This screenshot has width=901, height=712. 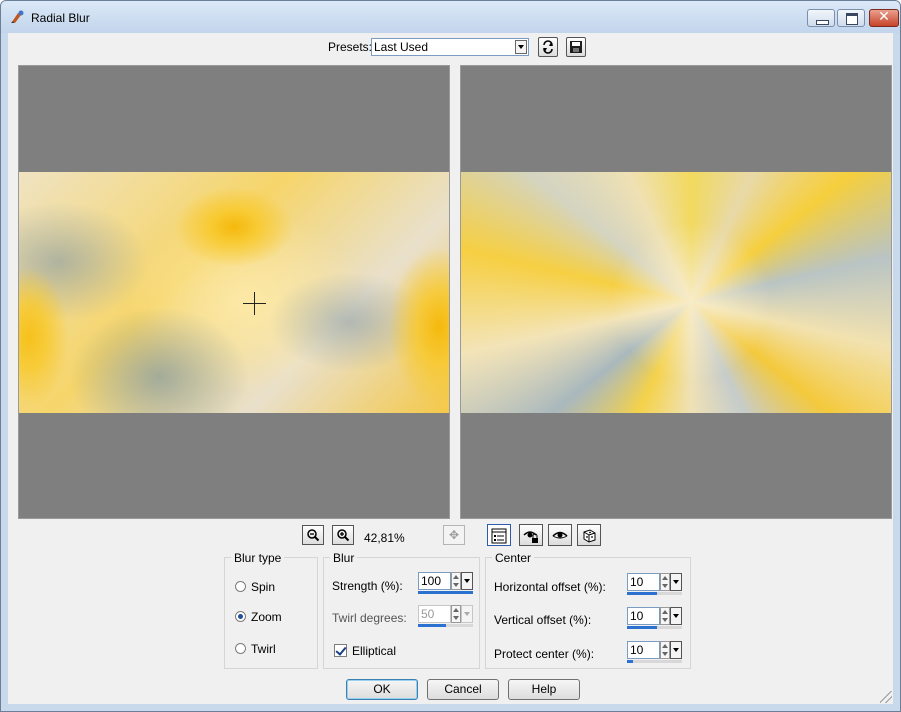 I want to click on pan-button: ✥, so click(x=454, y=535).